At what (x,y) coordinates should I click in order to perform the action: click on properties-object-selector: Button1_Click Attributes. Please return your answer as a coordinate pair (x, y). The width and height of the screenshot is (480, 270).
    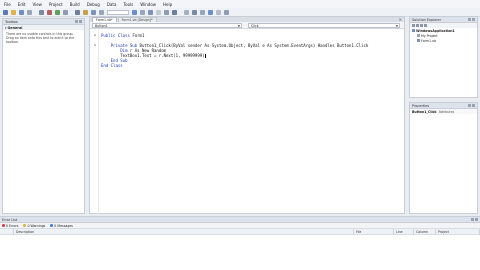
    Looking at the image, I should click on (443, 111).